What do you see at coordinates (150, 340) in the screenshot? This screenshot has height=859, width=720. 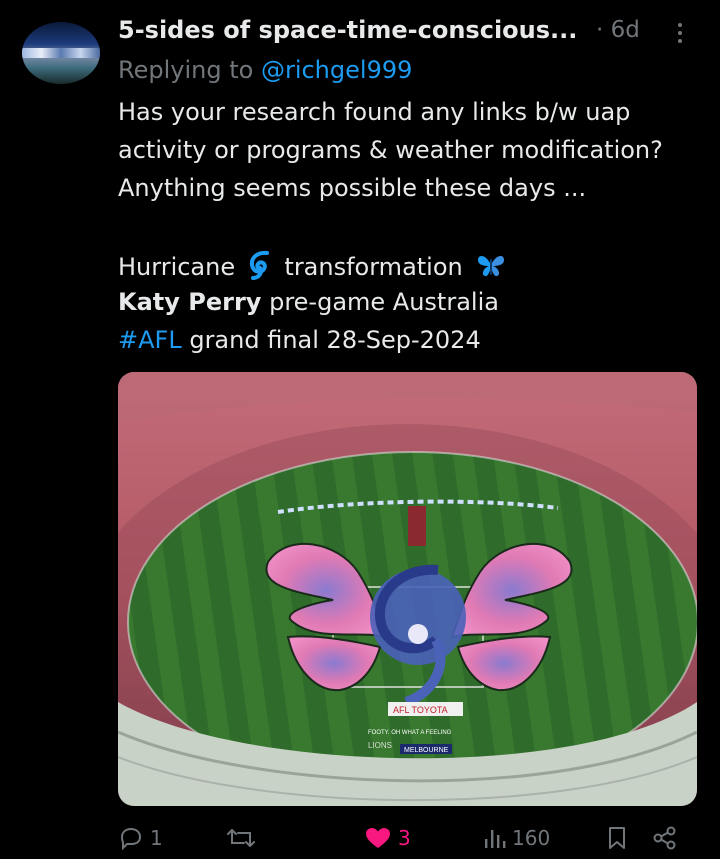 I see `afl-hashtag-link: #AFL` at bounding box center [150, 340].